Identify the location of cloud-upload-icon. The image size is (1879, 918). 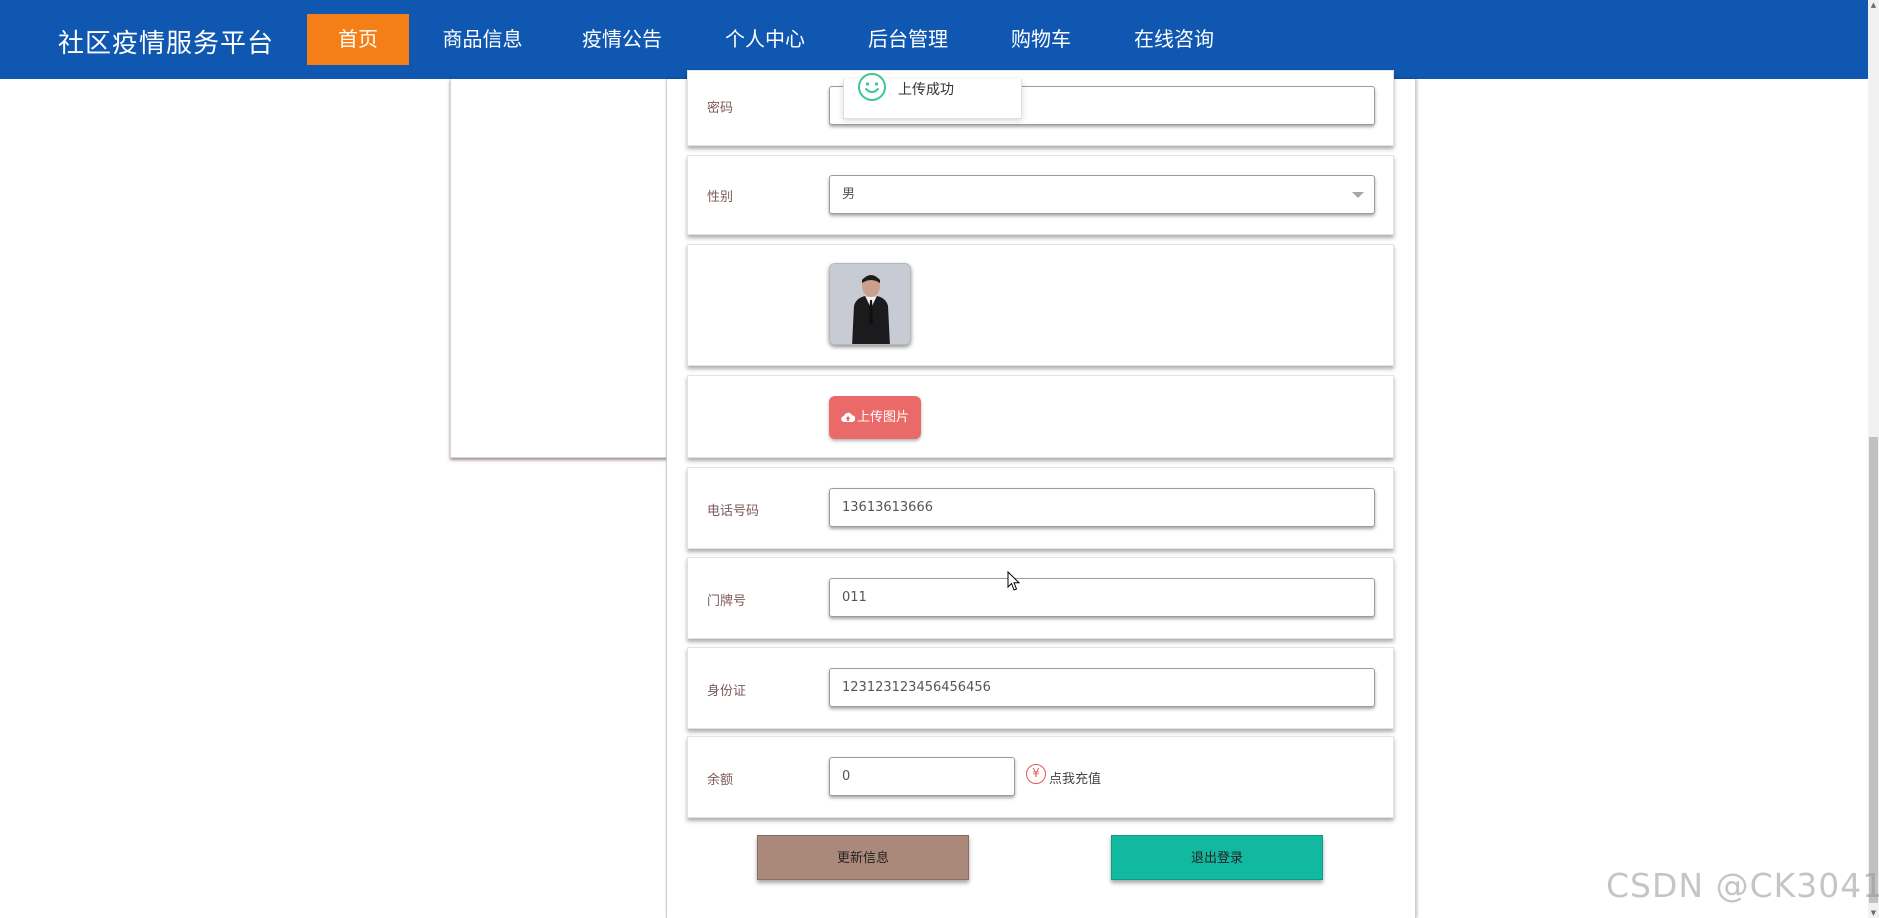
(848, 417).